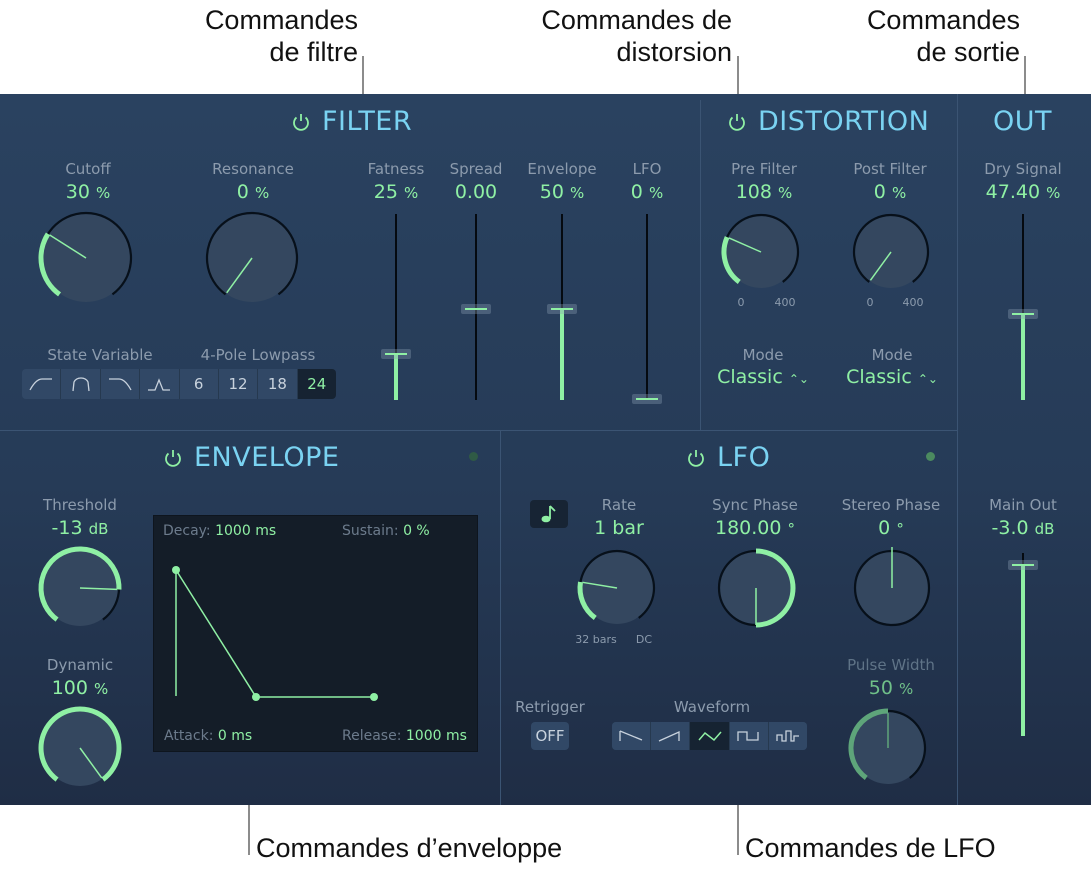 This screenshot has height=870, width=1091. I want to click on fader-fatness, so click(396, 307).